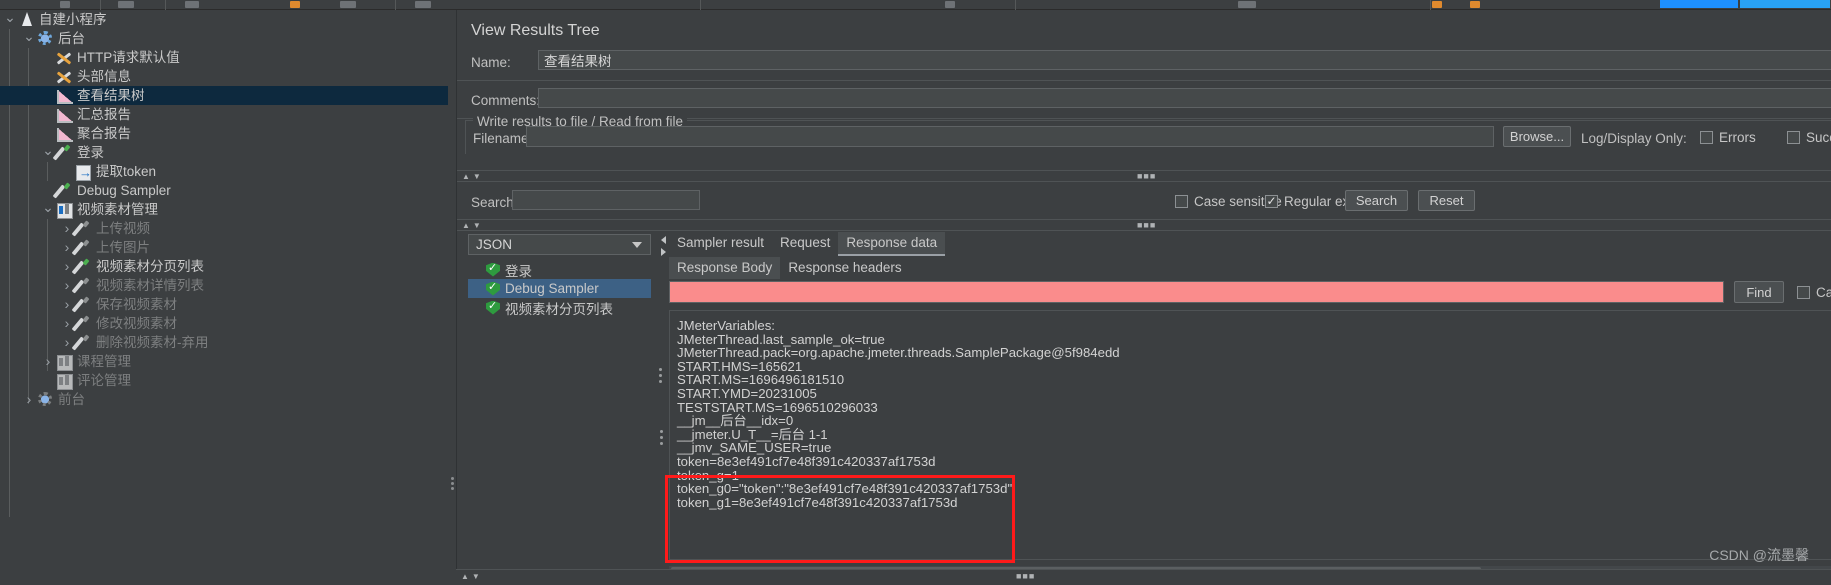 The width and height of the screenshot is (1831, 585). Describe the element at coordinates (452, 297) in the screenshot. I see `panel-splitter` at that location.